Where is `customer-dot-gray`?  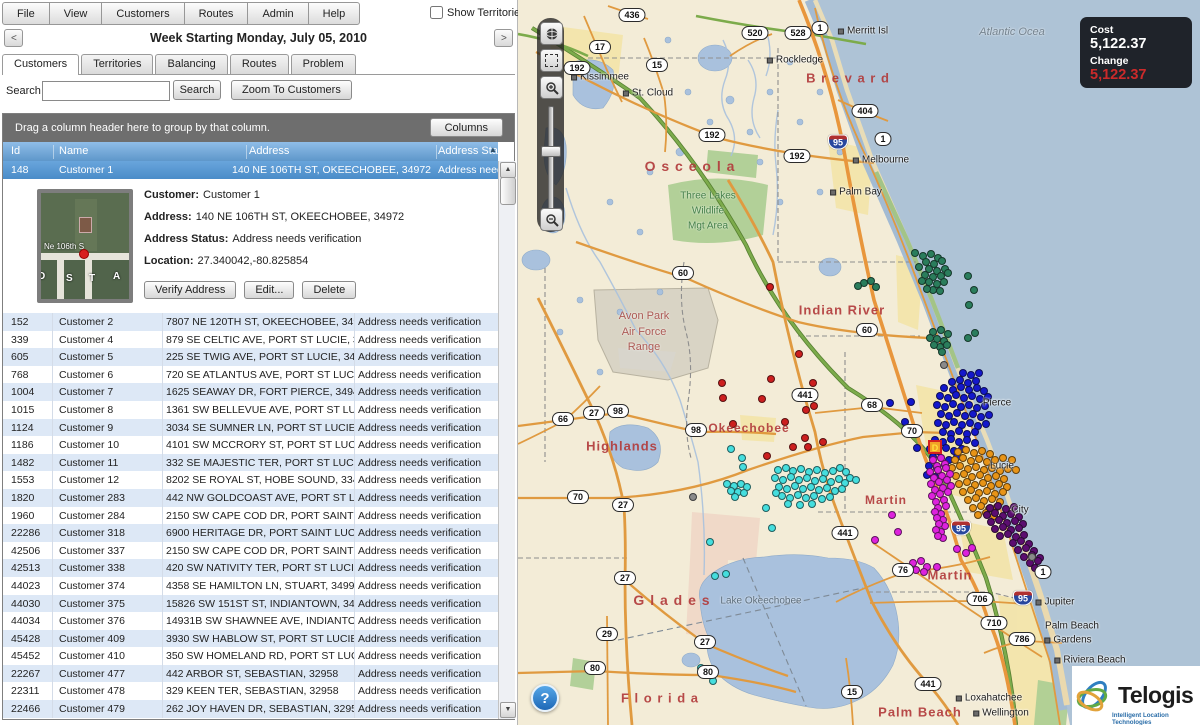
customer-dot-gray is located at coordinates (1032, 557).